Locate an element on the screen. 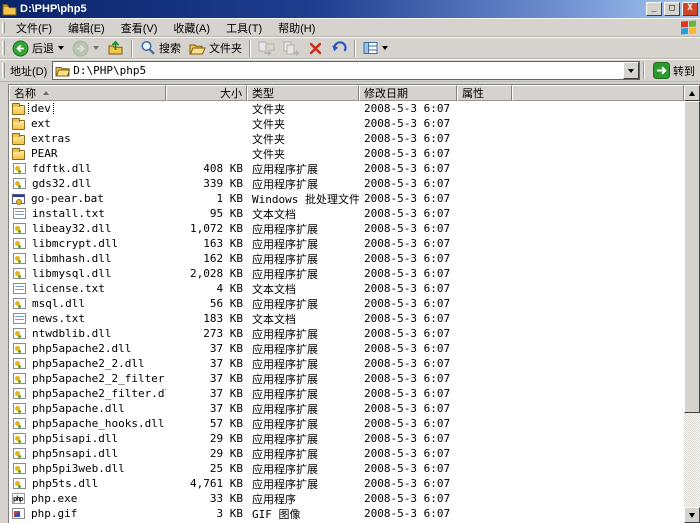 The image size is (700, 523). address-dropdown-button is located at coordinates (631, 70).